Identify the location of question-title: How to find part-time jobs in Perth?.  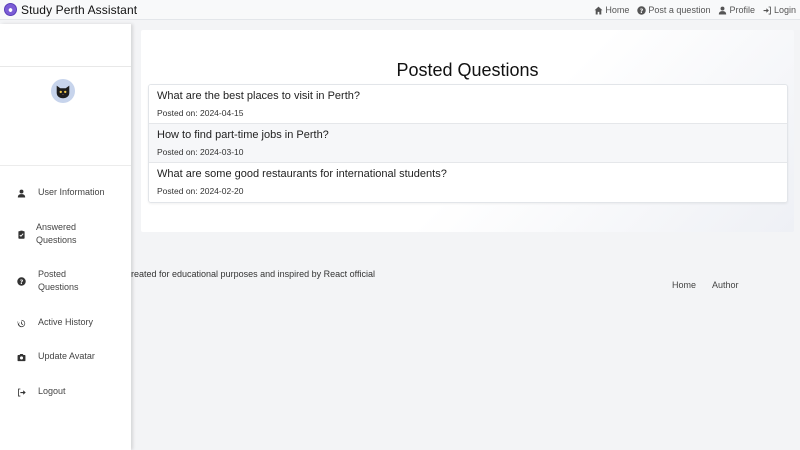
(243, 135).